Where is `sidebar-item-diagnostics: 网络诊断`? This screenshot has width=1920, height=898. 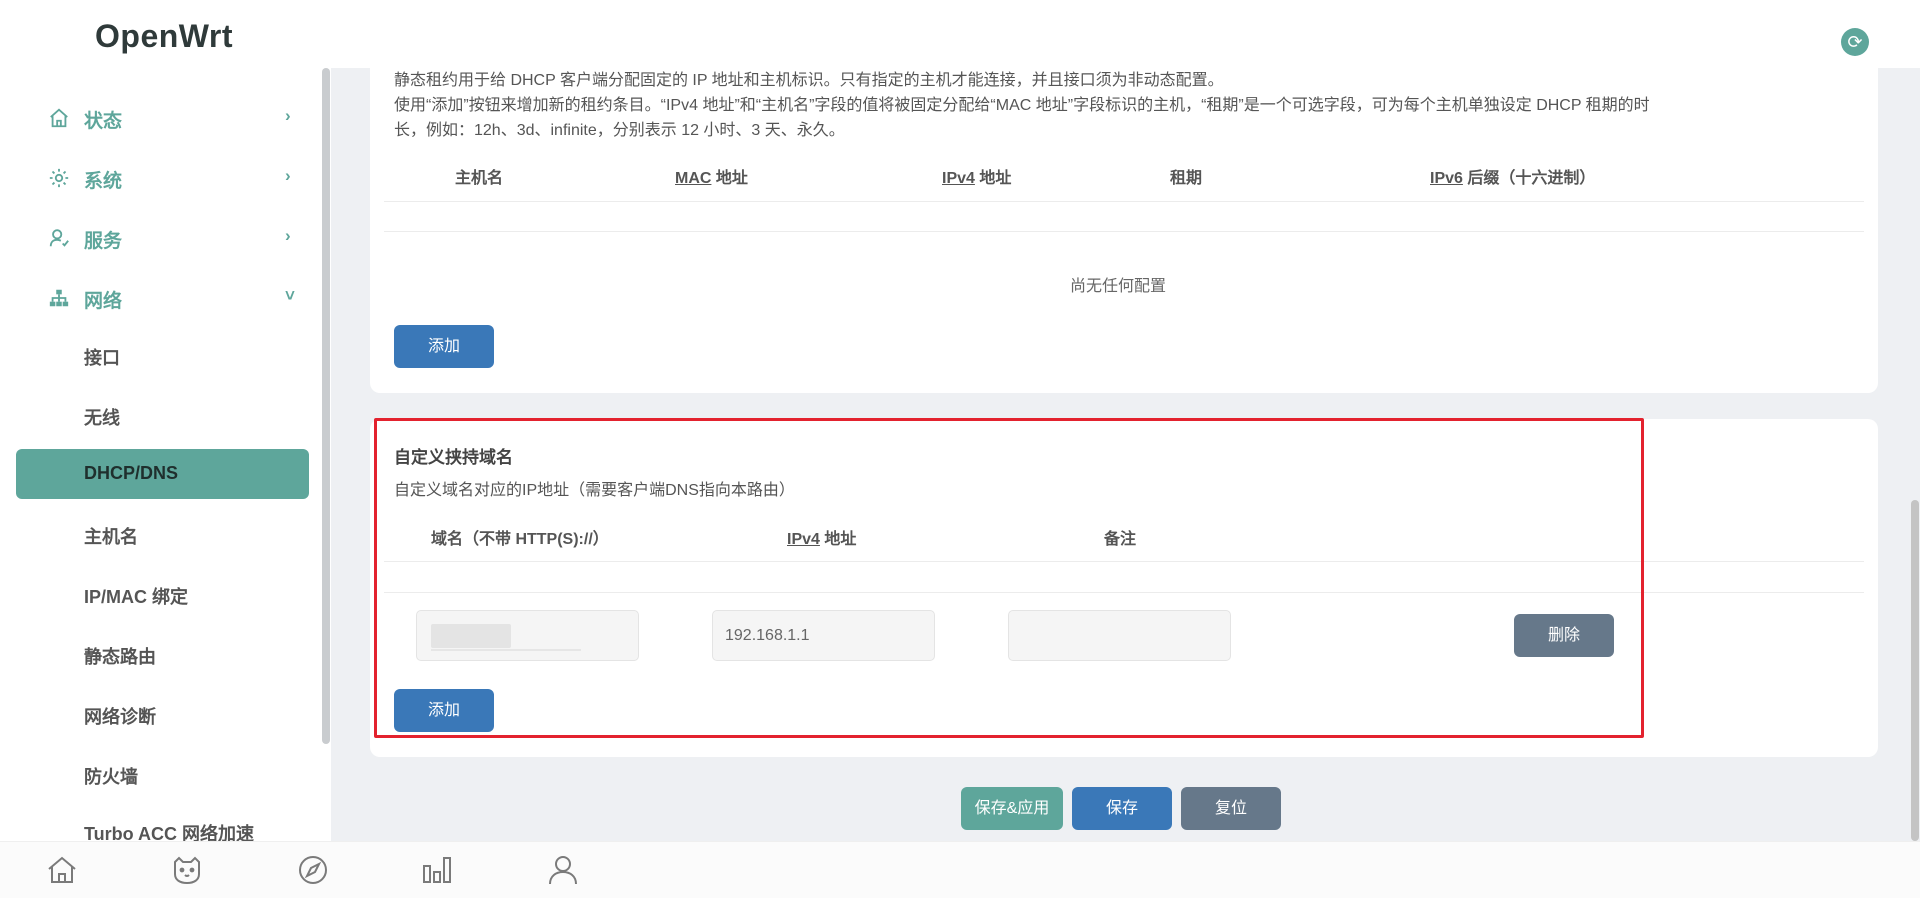
sidebar-item-diagnostics: 网络诊断 is located at coordinates (162, 714).